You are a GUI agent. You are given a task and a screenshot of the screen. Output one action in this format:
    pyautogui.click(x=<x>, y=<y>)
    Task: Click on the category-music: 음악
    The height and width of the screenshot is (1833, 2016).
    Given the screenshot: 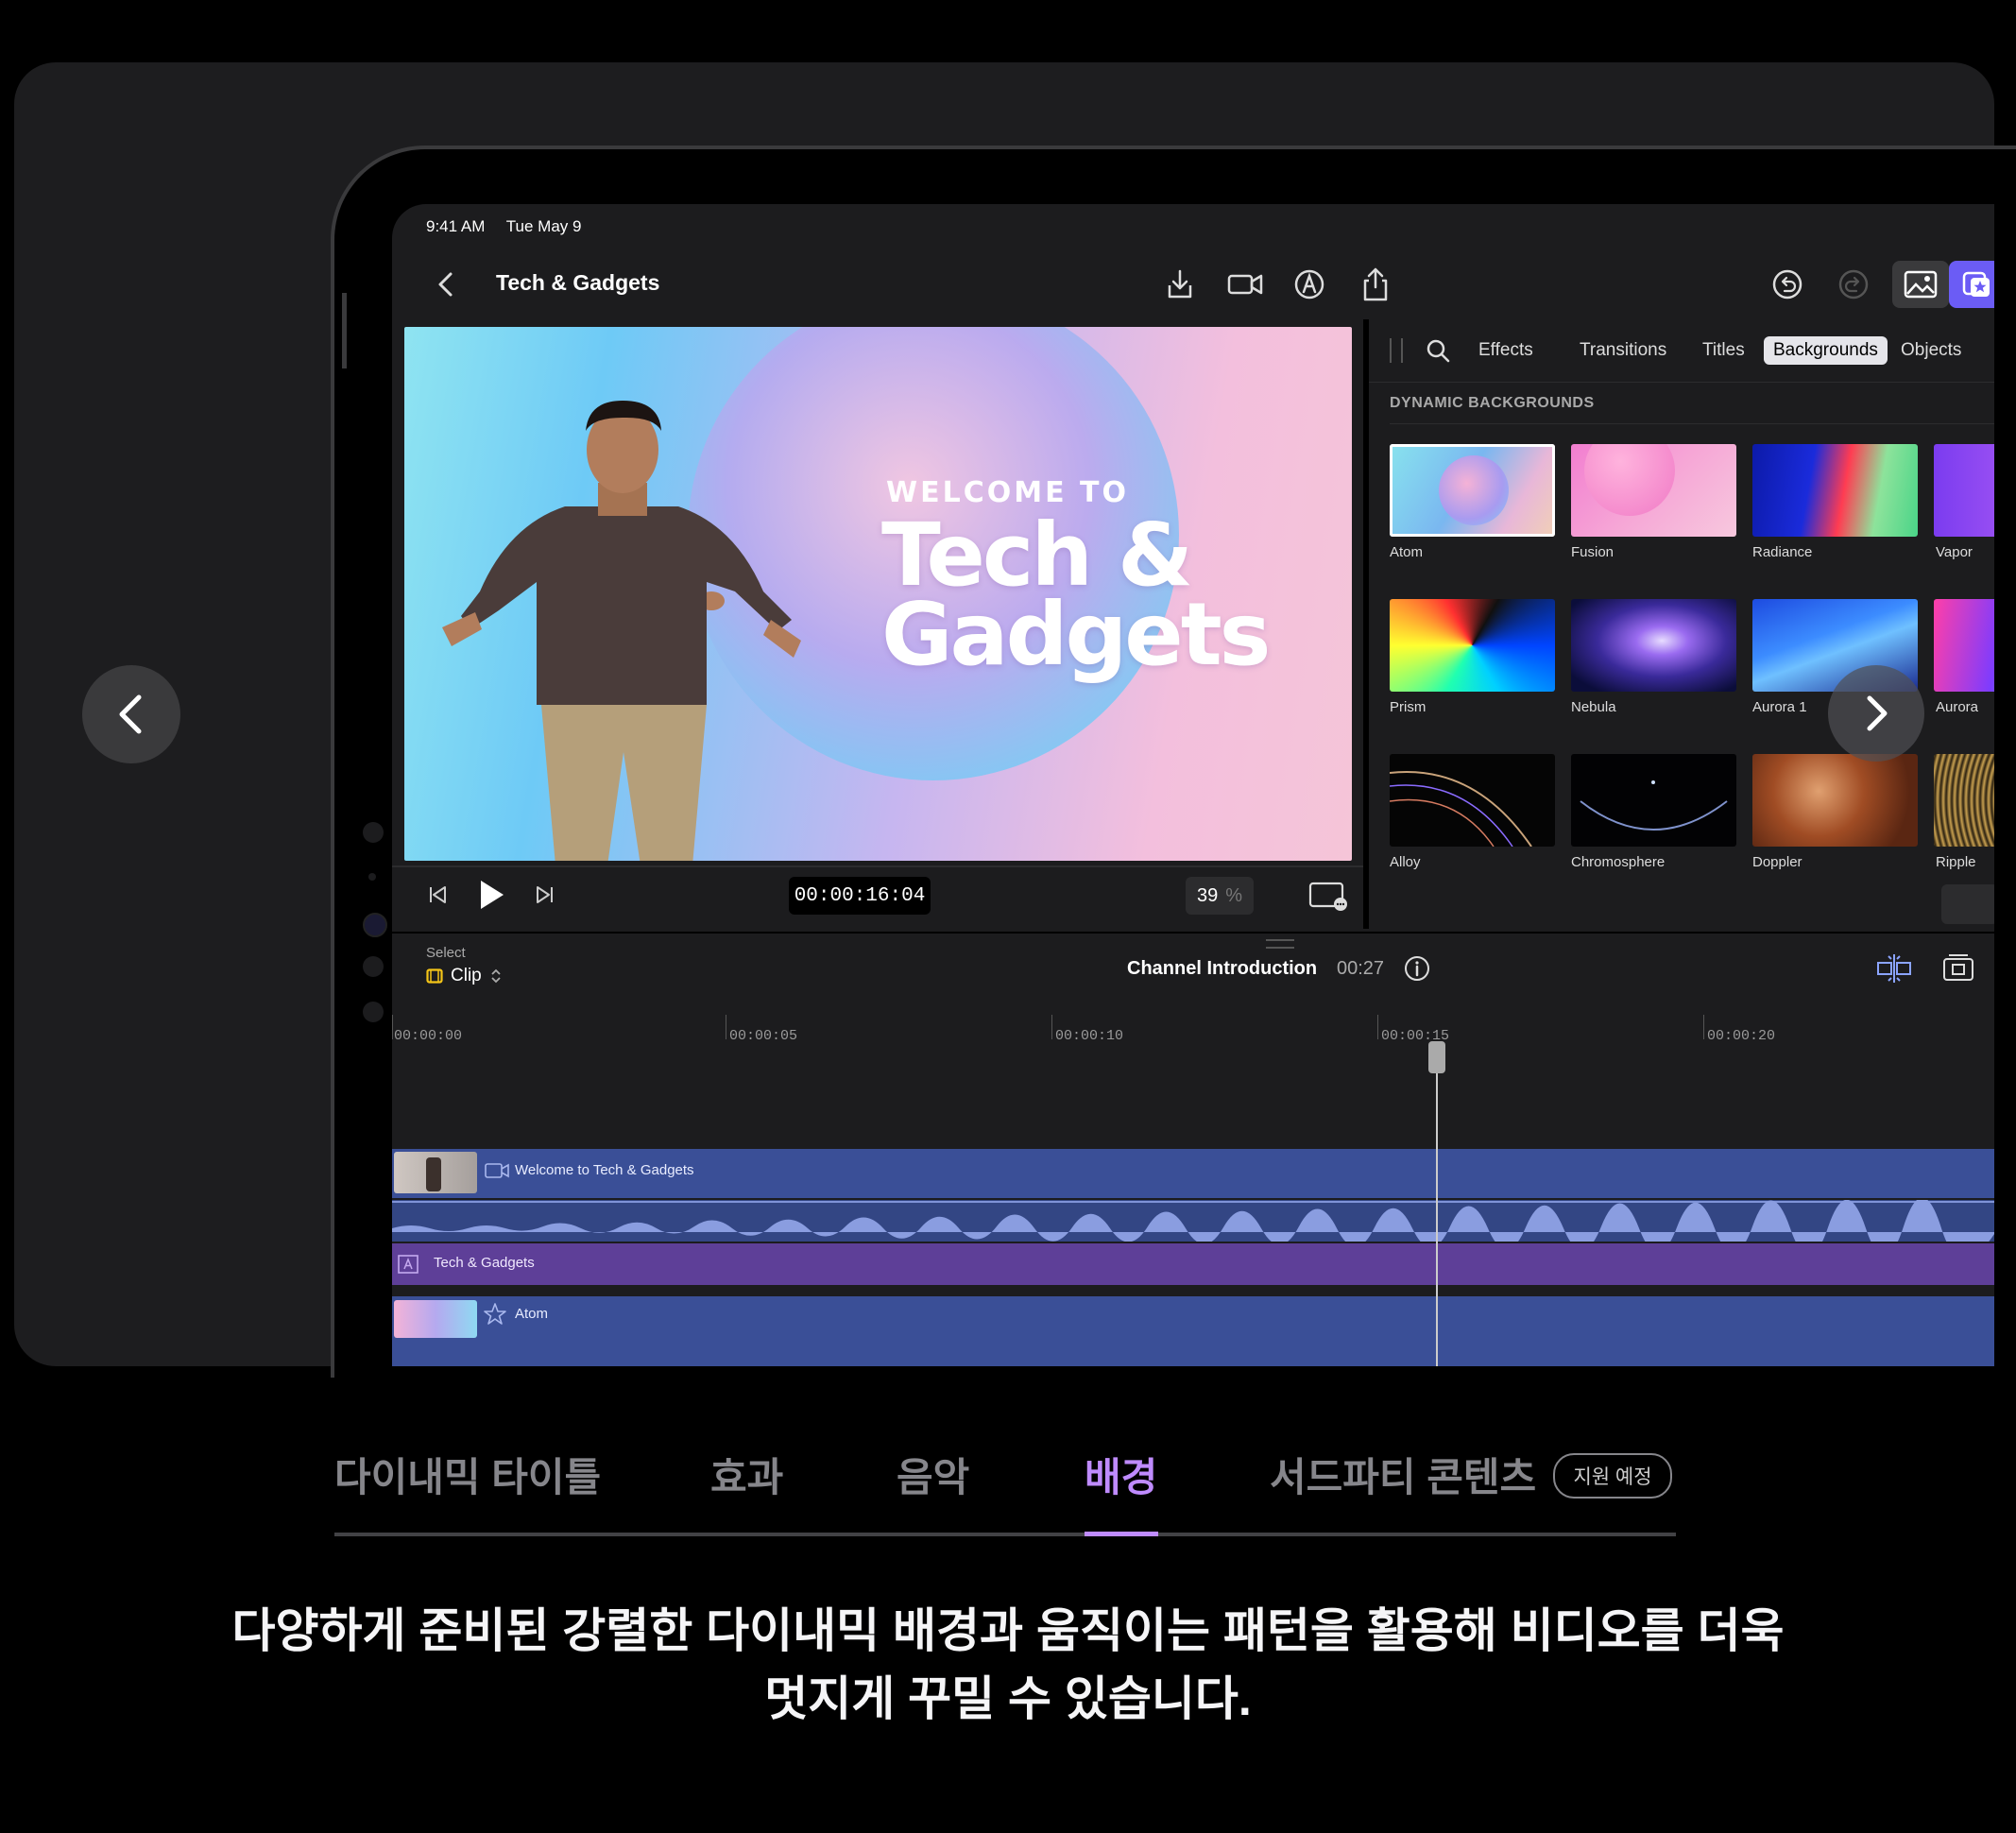 What is the action you would take?
    pyautogui.click(x=933, y=1474)
    